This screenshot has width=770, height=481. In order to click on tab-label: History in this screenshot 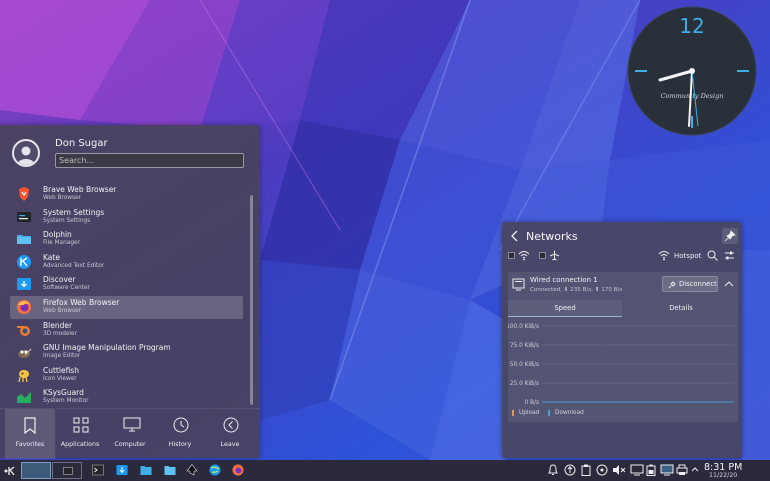, I will do `click(180, 444)`.